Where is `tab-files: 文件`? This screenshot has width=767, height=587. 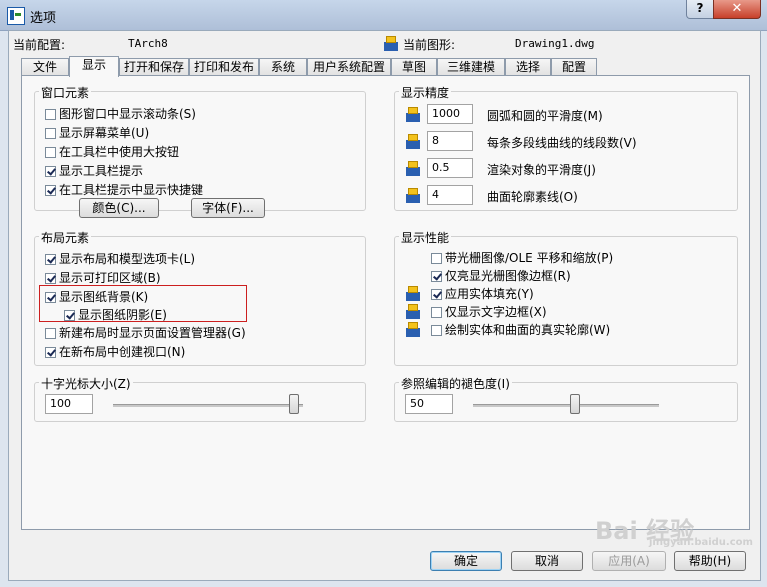
tab-files: 文件 is located at coordinates (45, 66).